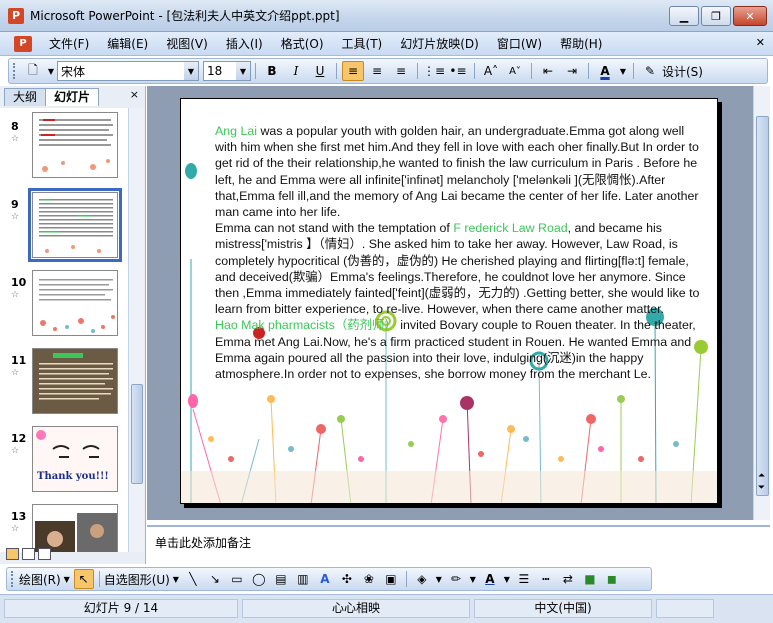 The height and width of the screenshot is (623, 773). I want to click on decrease-indent-icon: ⇤, so click(548, 71).